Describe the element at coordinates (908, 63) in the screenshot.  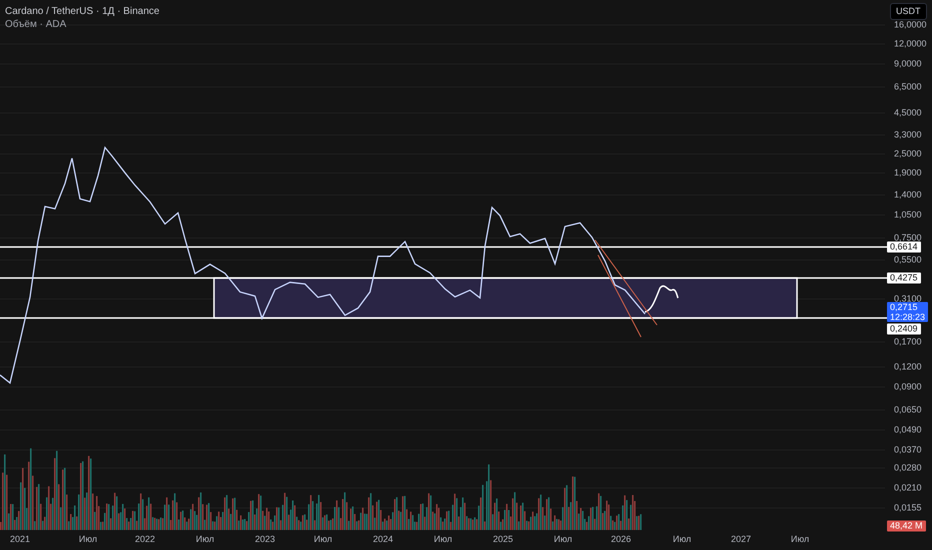
I see `price-tick-label: 9,0000` at that location.